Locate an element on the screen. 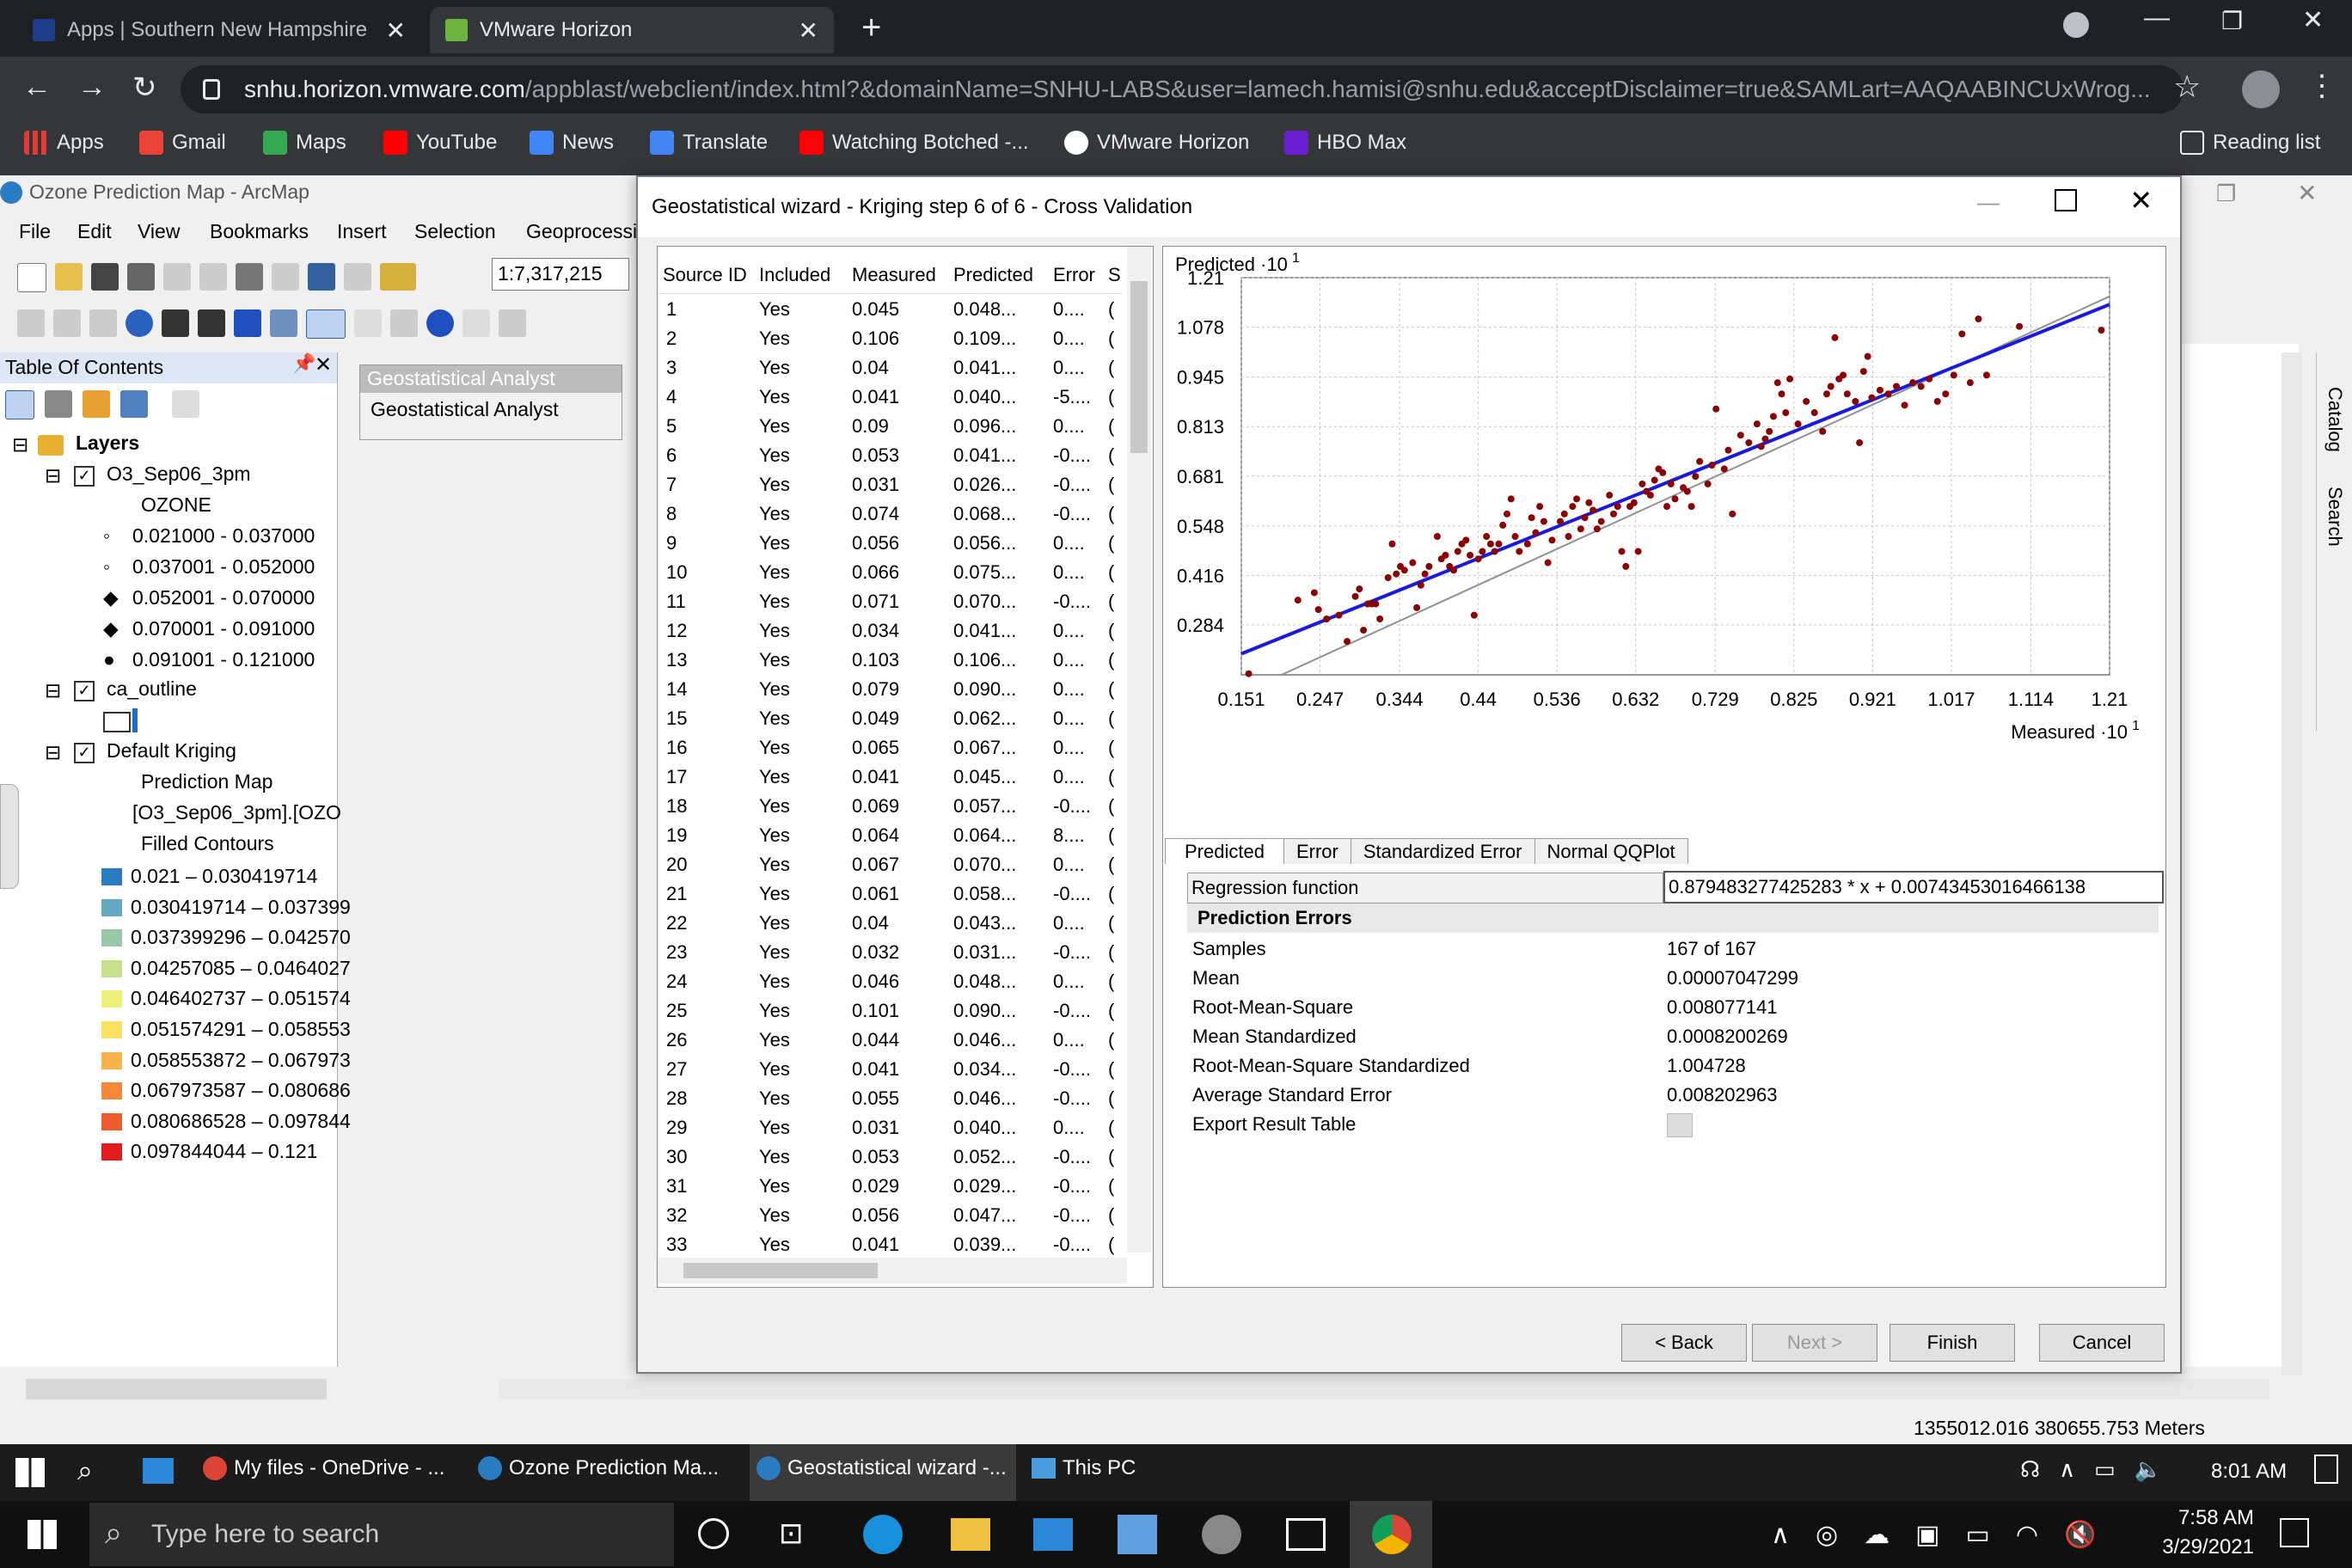  people-icon: ☊ is located at coordinates (2030, 1469).